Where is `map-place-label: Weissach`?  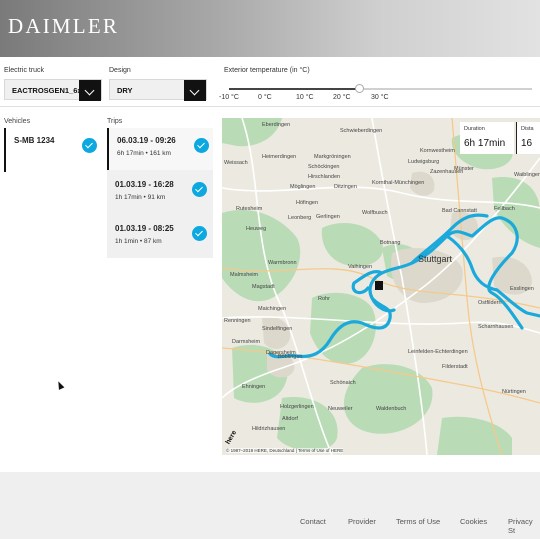 map-place-label: Weissach is located at coordinates (236, 163).